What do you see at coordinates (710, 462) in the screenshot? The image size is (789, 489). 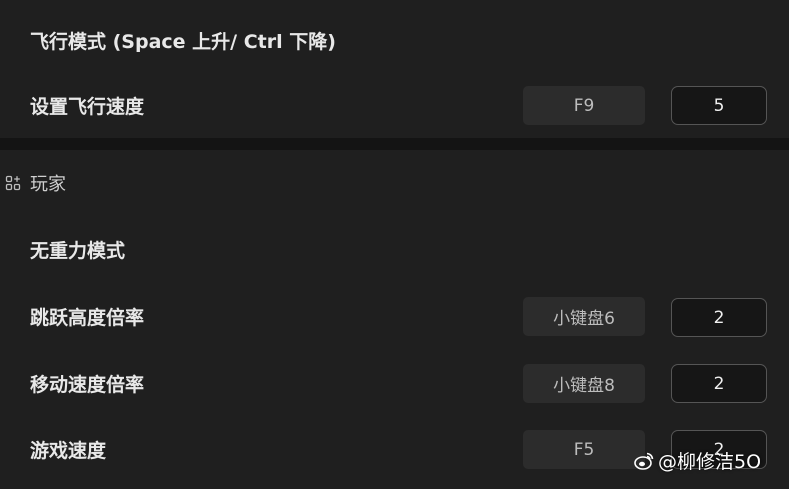 I see `watermark-text: @柳修洁5O` at bounding box center [710, 462].